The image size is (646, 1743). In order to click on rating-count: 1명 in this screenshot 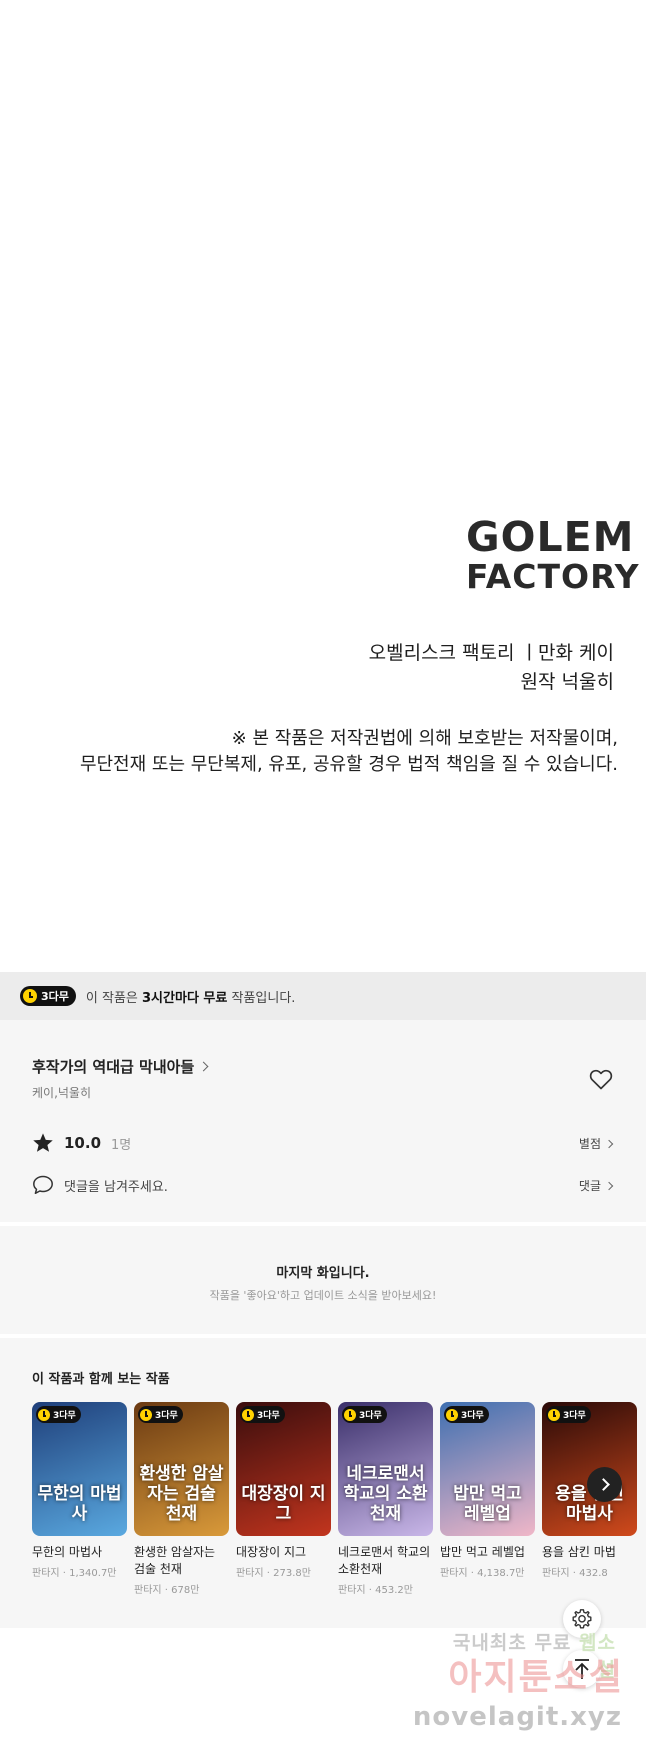, I will do `click(121, 1145)`.